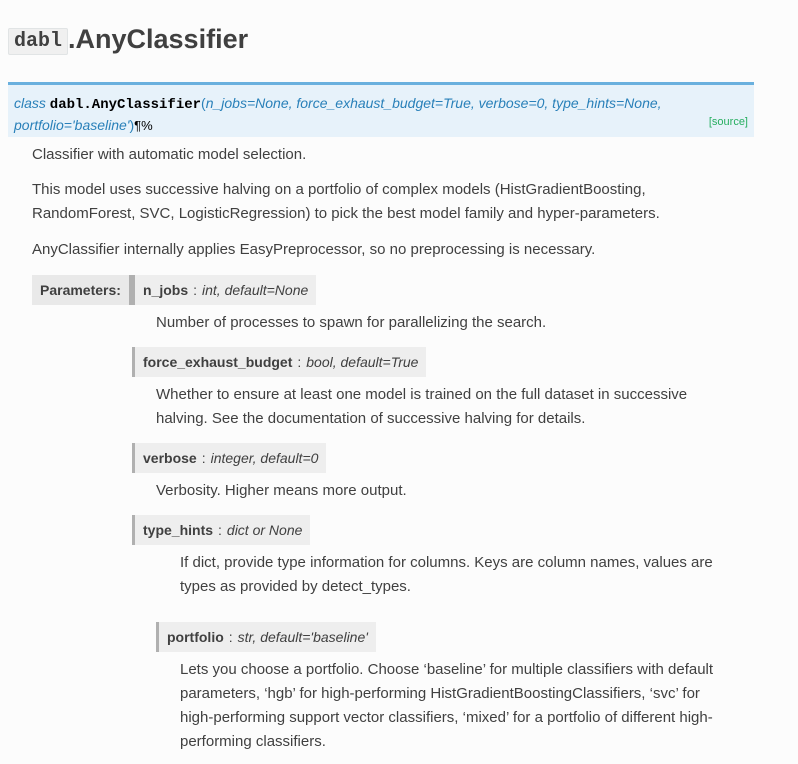 The height and width of the screenshot is (764, 798). Describe the element at coordinates (253, 741) in the screenshot. I see `param-desc: performing classifiers.` at that location.